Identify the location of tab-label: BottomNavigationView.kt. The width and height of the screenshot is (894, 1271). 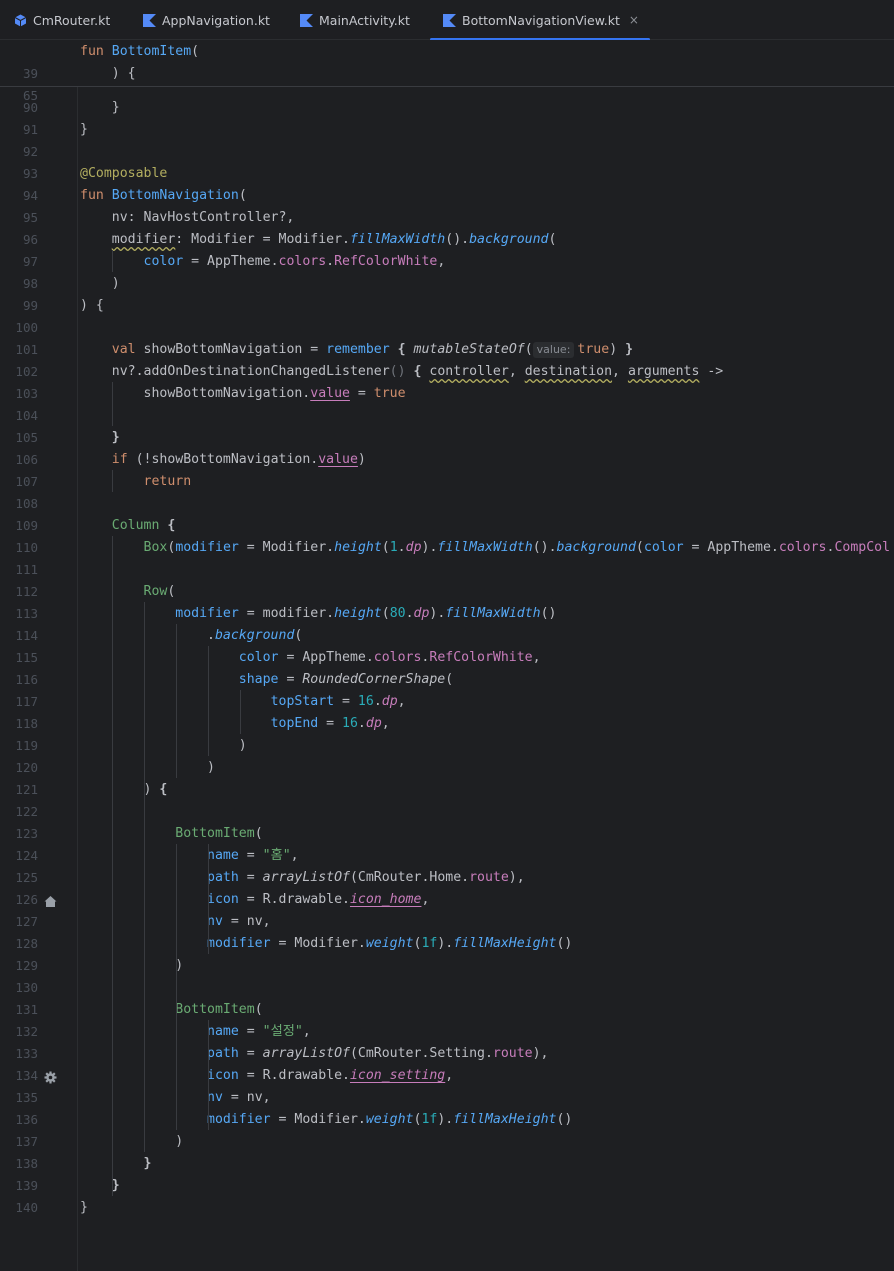
(541, 20).